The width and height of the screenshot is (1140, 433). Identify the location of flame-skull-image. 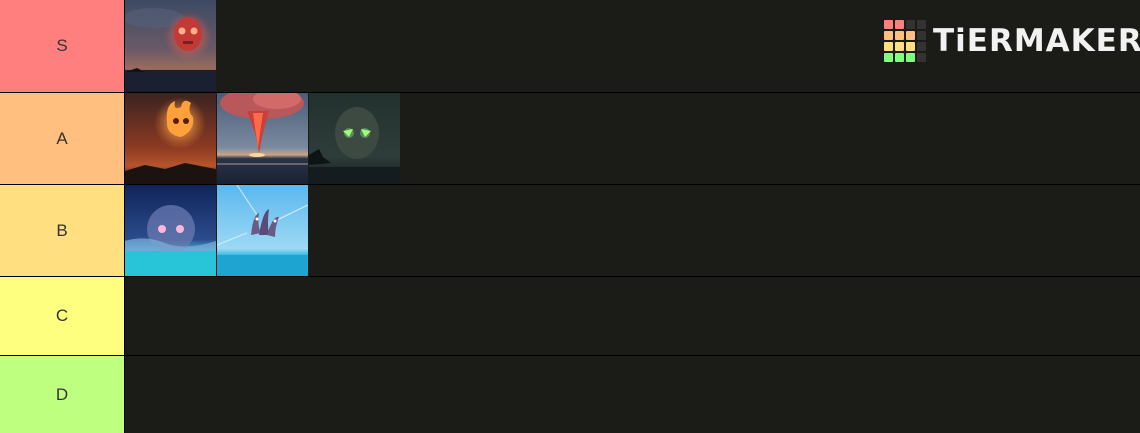
(170, 138).